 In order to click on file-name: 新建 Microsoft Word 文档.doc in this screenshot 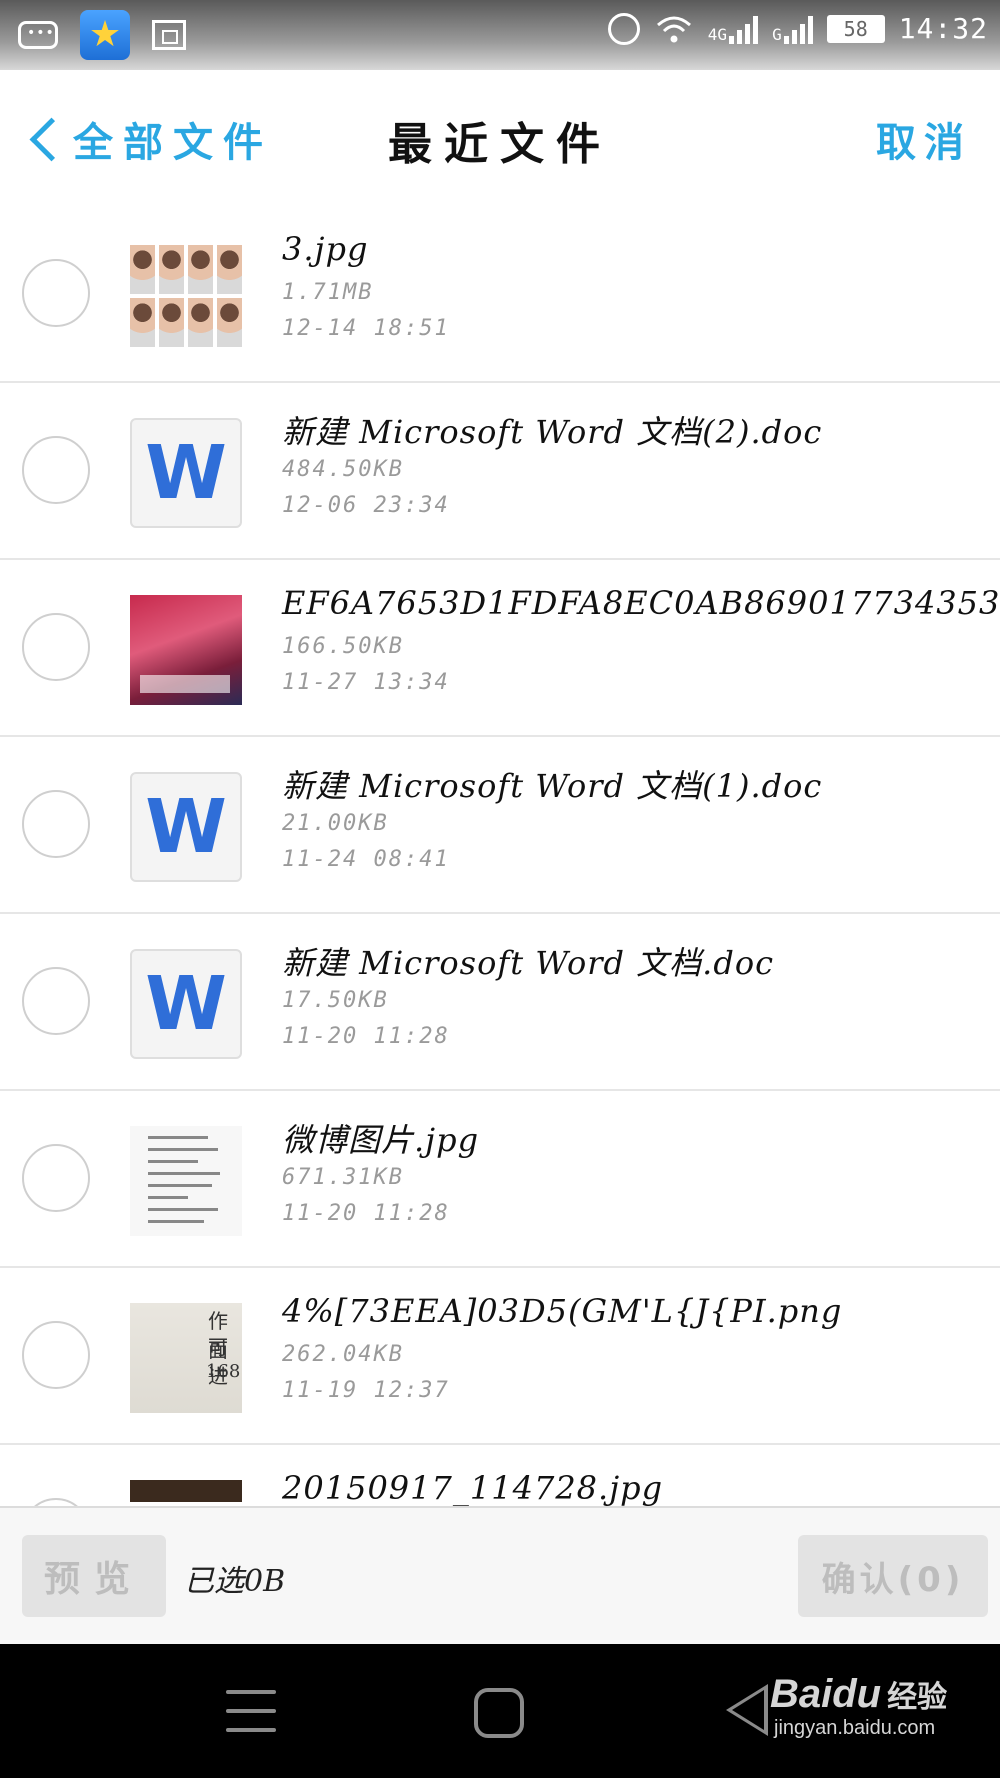, I will do `click(528, 963)`.